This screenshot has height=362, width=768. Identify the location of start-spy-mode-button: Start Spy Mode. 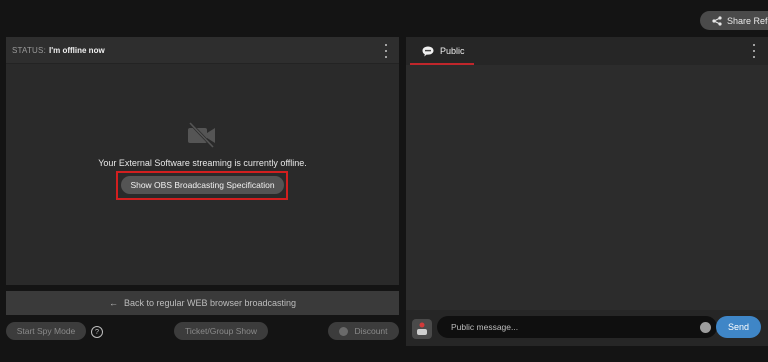
(46, 331).